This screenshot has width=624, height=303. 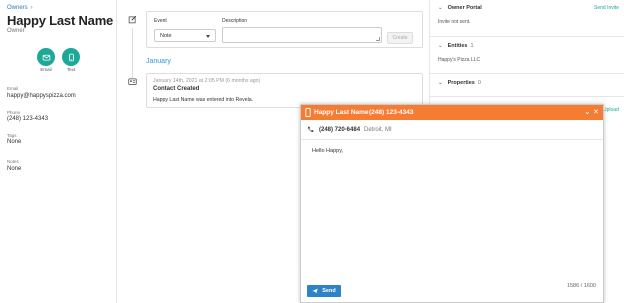 I want to click on breadcrumb: Owners ›, so click(x=20, y=8).